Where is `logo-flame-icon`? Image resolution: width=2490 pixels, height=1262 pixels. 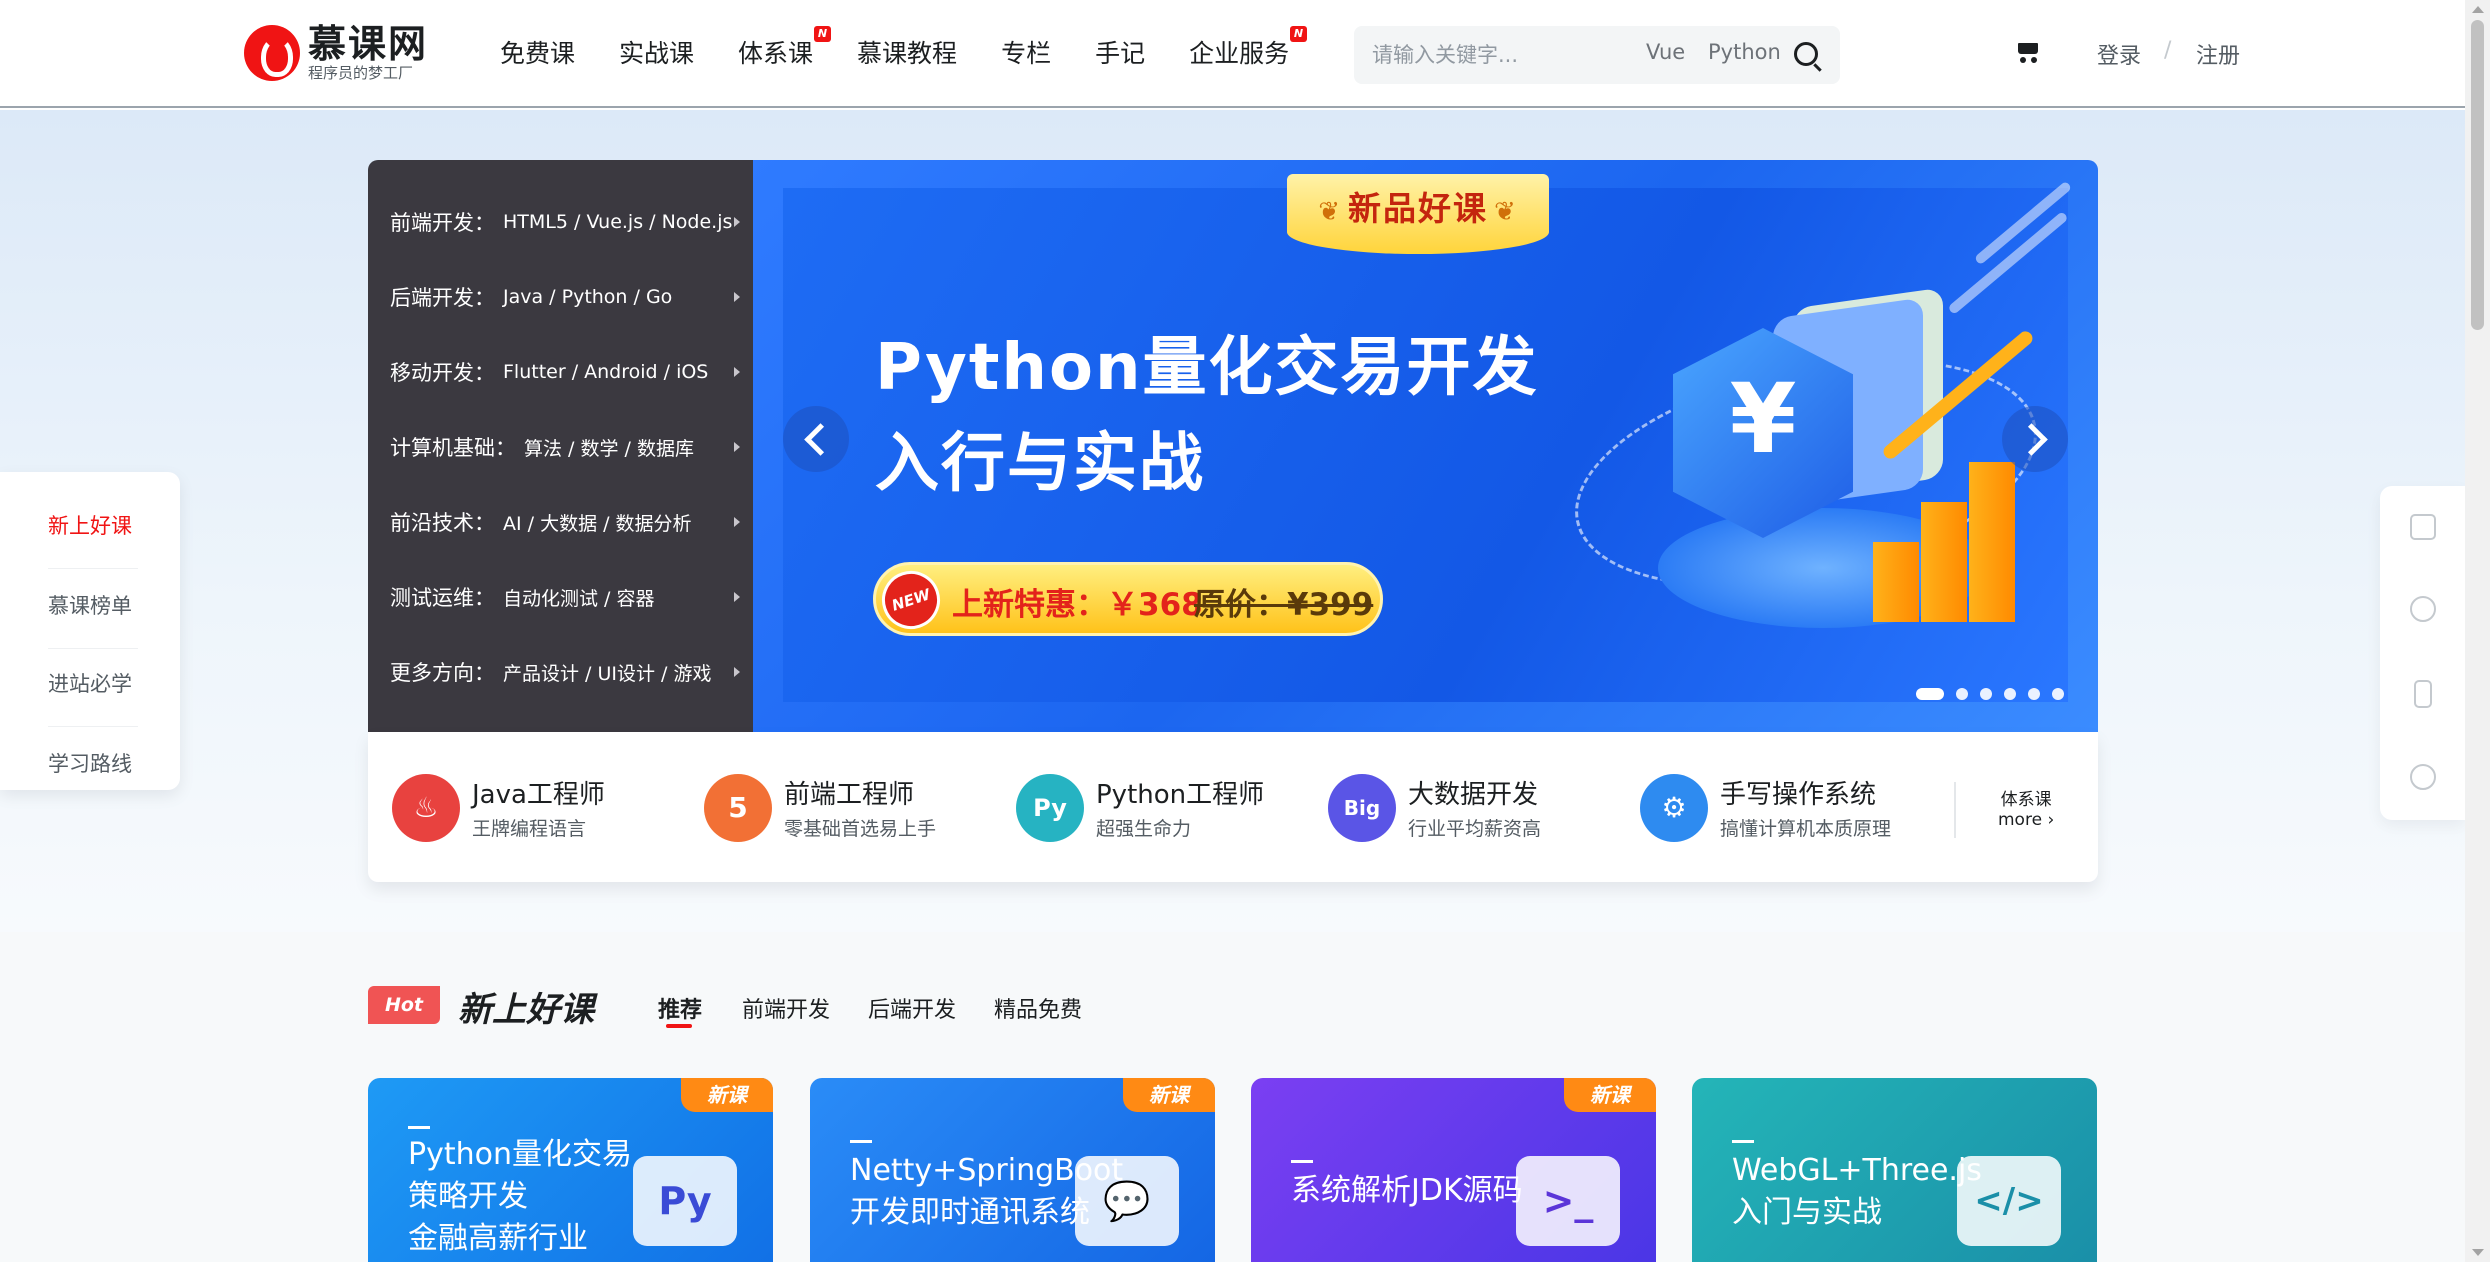
logo-flame-icon is located at coordinates (272, 53).